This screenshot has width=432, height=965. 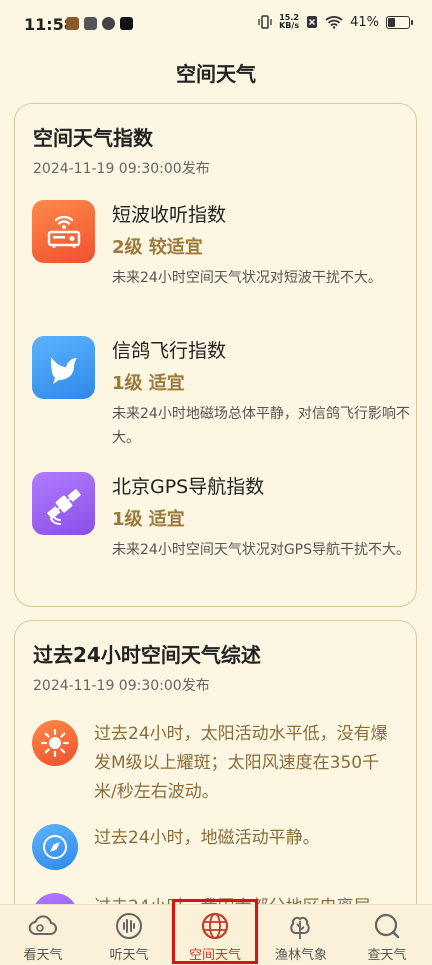 I want to click on battery-percent: 41%, so click(x=364, y=22).